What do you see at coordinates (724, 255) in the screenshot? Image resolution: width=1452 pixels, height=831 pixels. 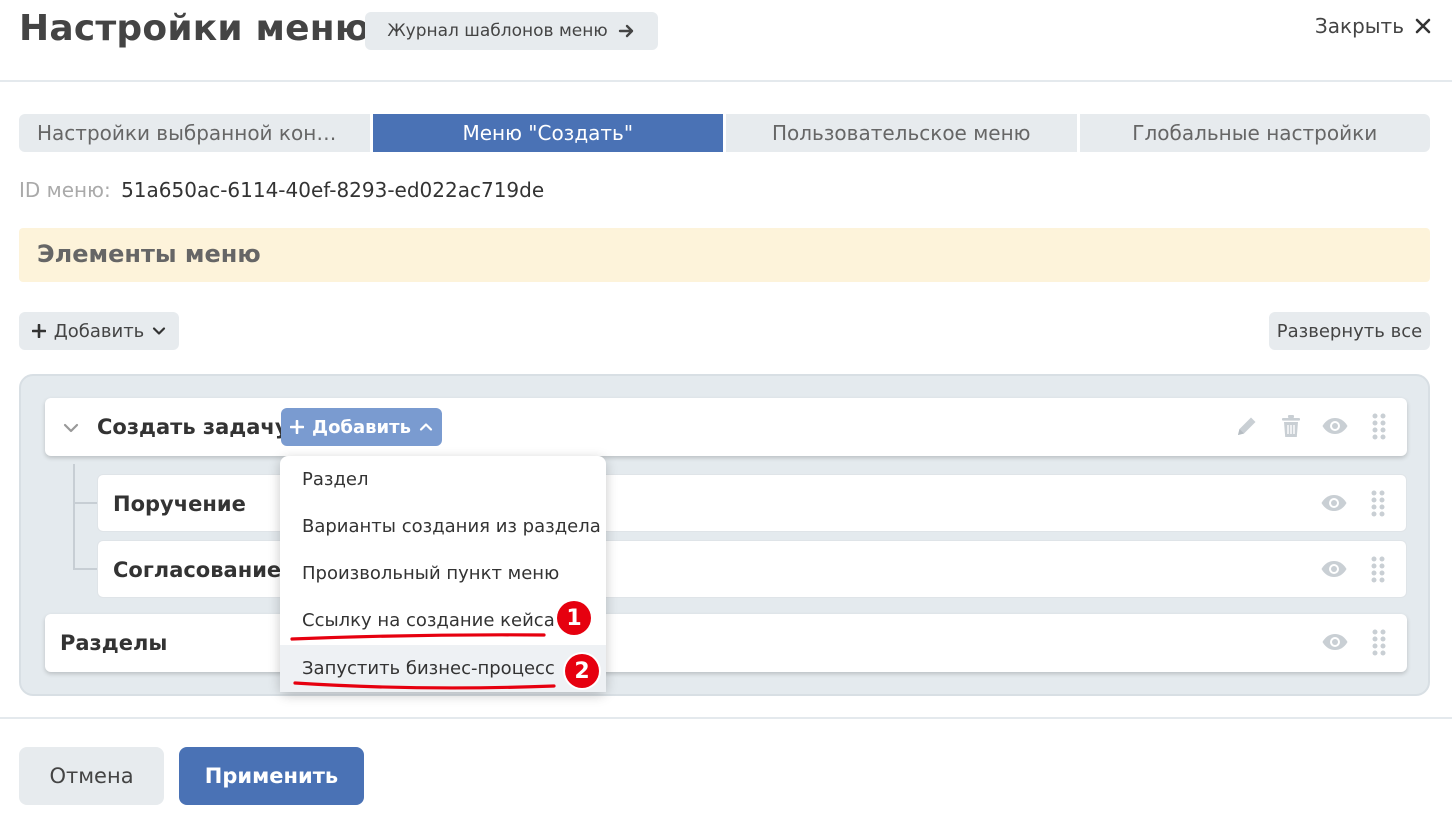 I see `menu-elements-section: Элементы меню` at bounding box center [724, 255].